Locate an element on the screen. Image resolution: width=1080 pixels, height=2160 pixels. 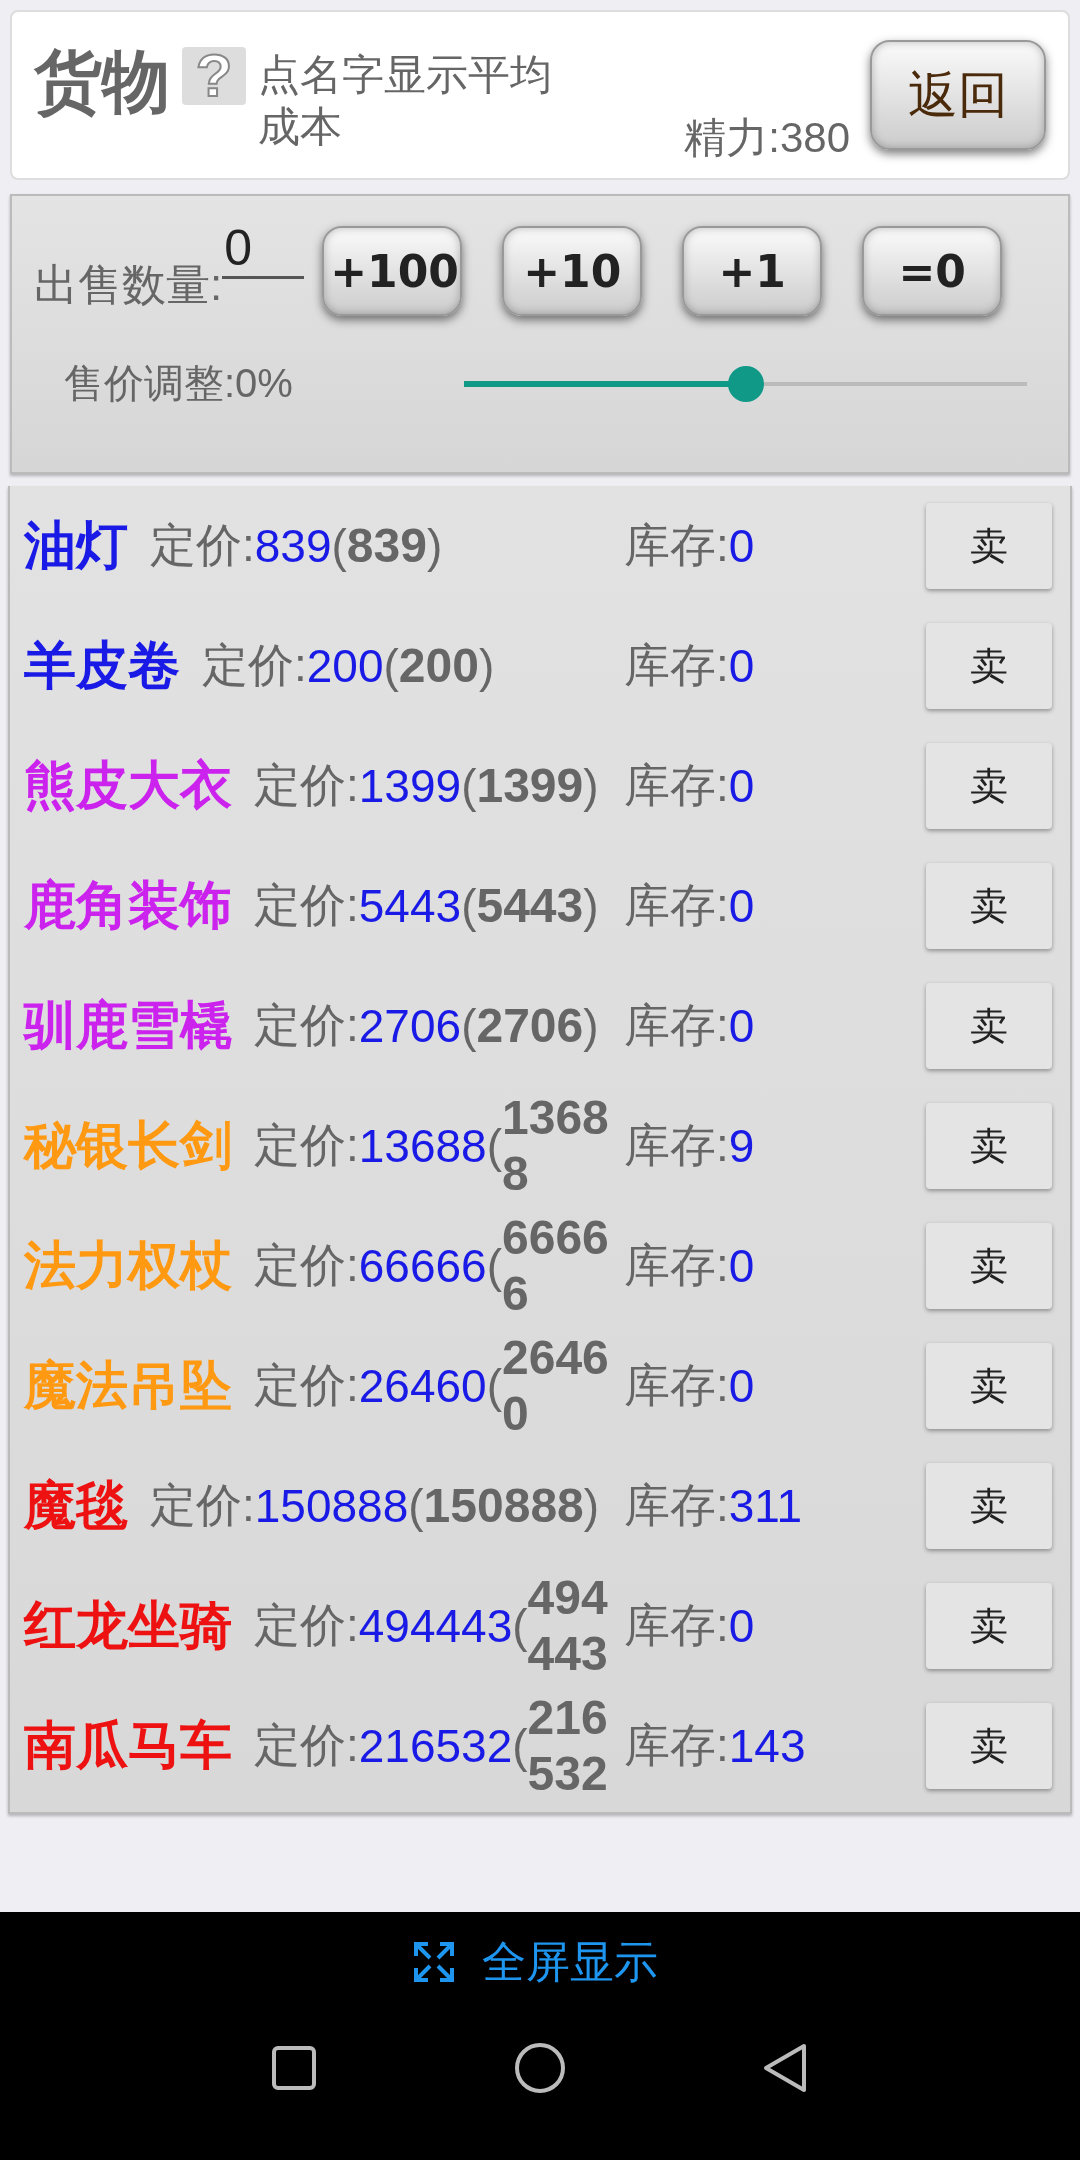
price-value: 150888 is located at coordinates (331, 1506).